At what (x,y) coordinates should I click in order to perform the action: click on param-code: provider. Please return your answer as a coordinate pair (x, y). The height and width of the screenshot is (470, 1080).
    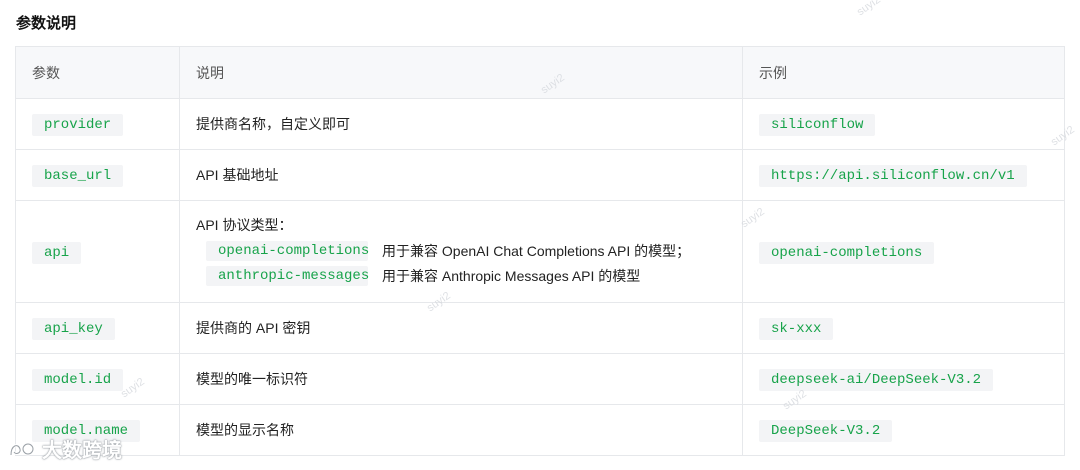
    Looking at the image, I should click on (78, 125).